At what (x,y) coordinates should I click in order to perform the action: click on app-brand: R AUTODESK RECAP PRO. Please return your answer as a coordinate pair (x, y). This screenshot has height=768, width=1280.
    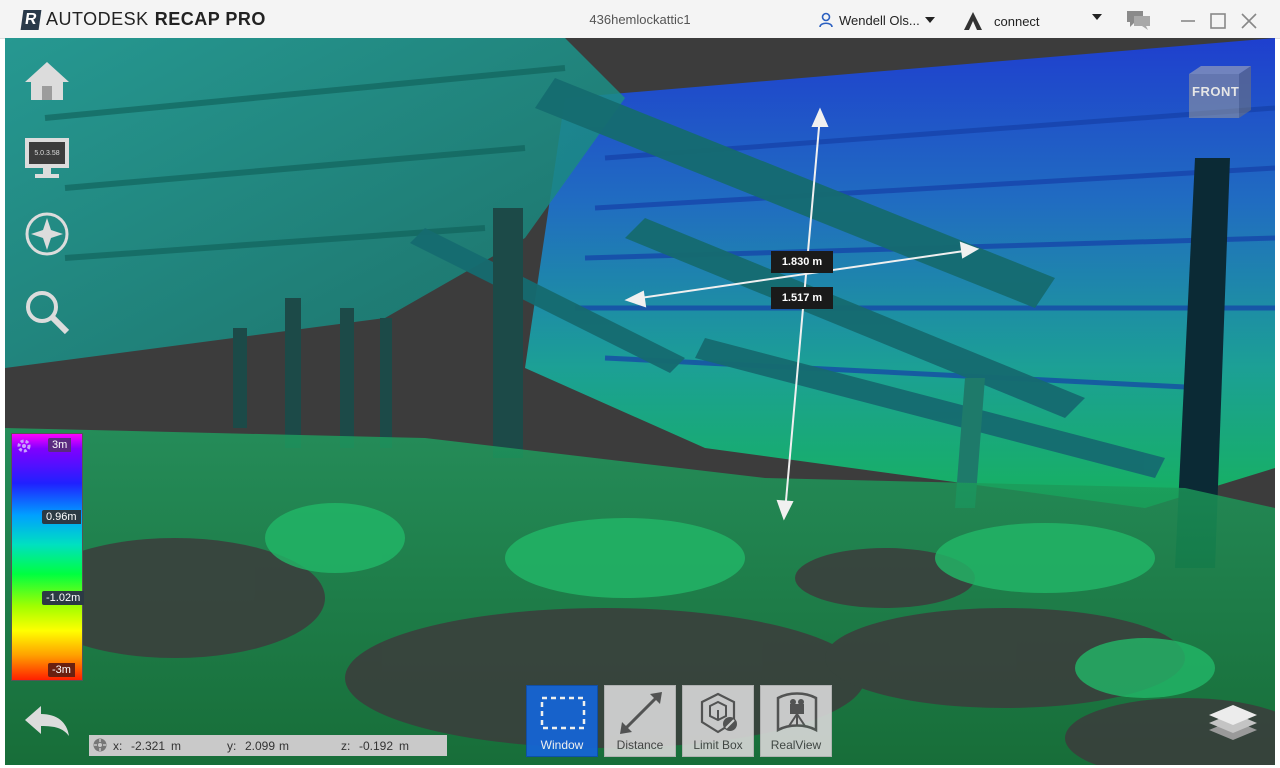
    Looking at the image, I should click on (143, 19).